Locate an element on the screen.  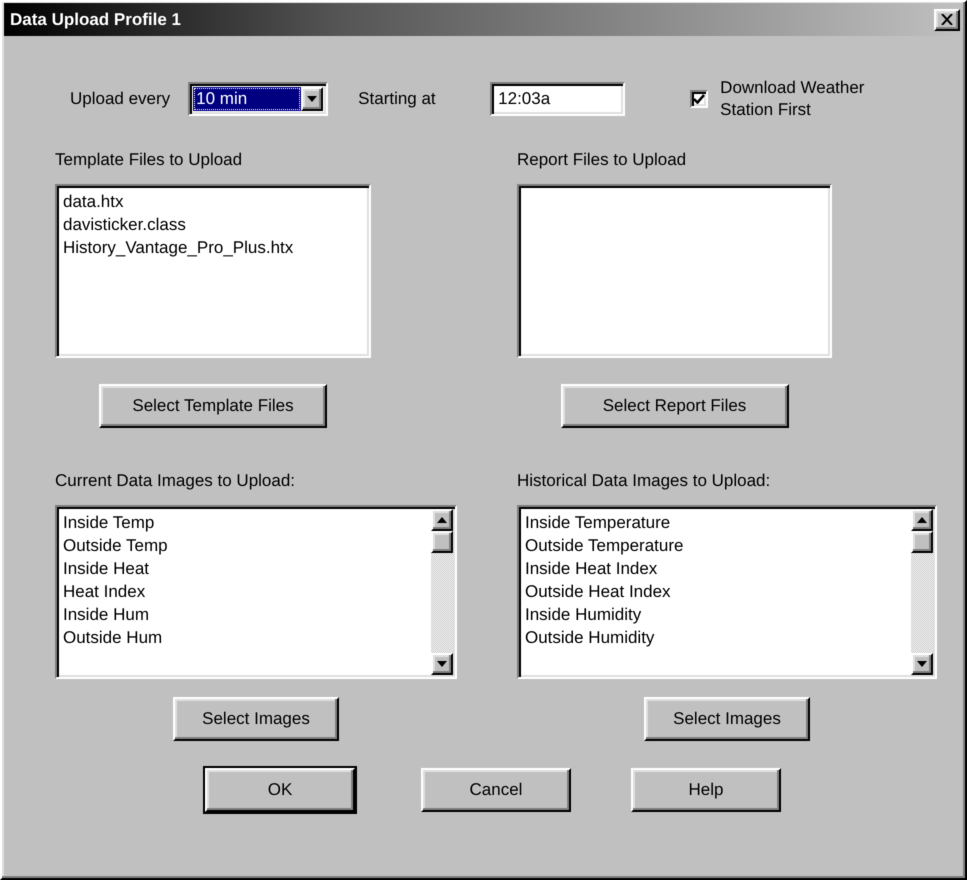
upload-every-label: Upload every is located at coordinates (120, 99).